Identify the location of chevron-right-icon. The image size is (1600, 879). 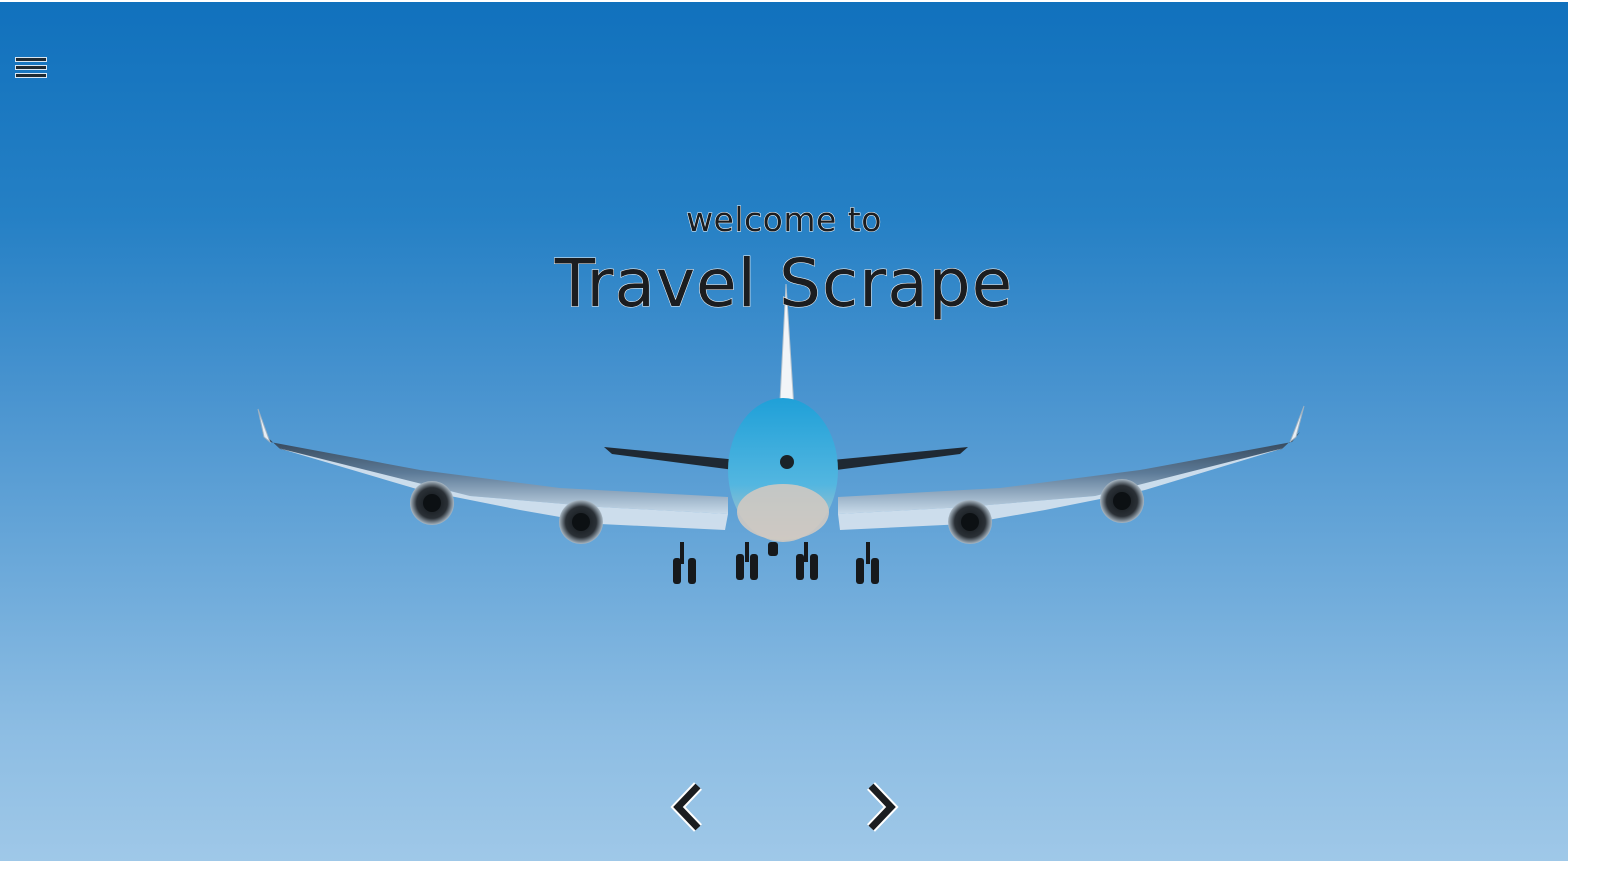
(881, 807).